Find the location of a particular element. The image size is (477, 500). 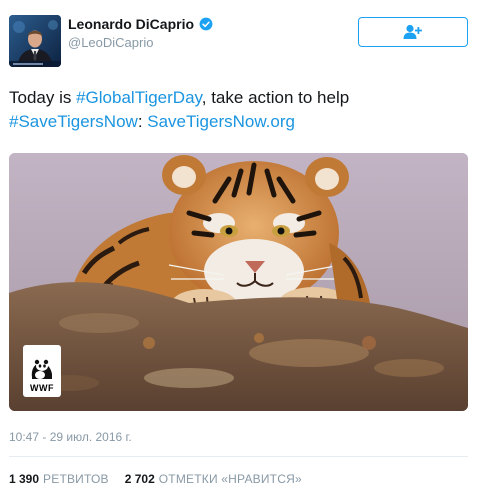

avatar is located at coordinates (35, 41).